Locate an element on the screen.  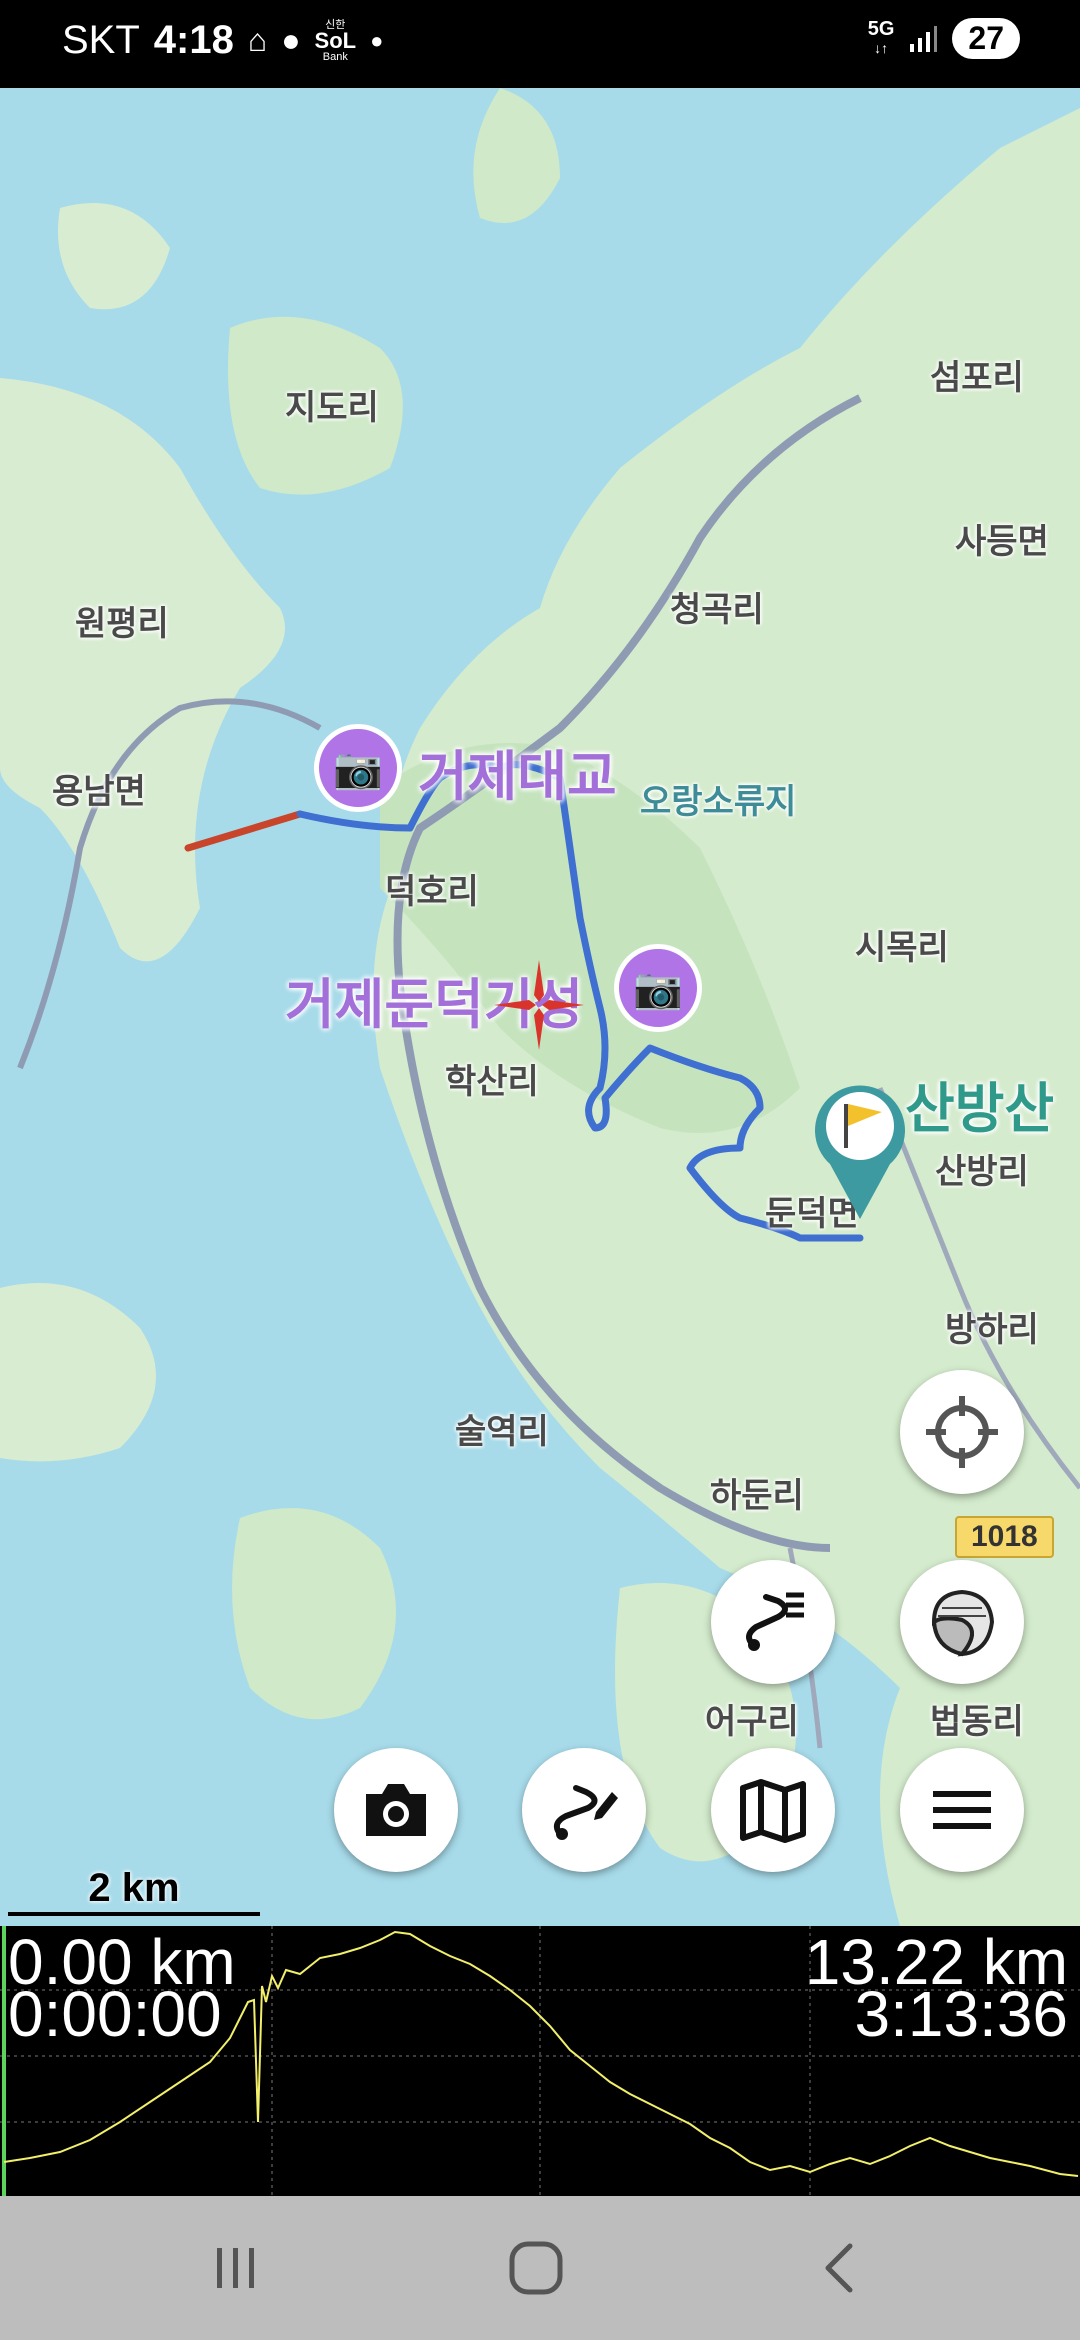
recents-button is located at coordinates (235, 2268).